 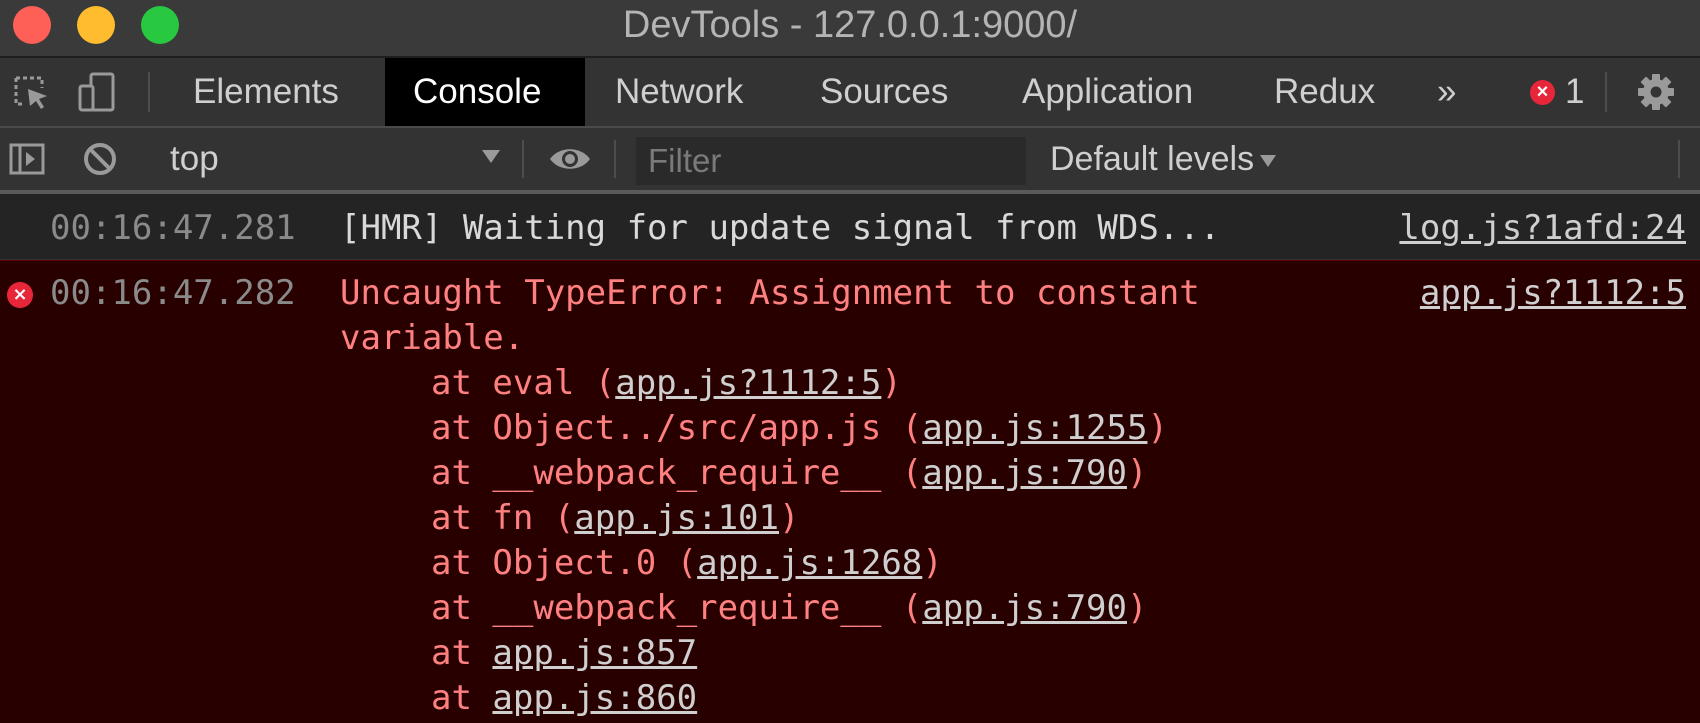 I want to click on stack-frame-prefix: at Object.0 (, so click(x=564, y=563).